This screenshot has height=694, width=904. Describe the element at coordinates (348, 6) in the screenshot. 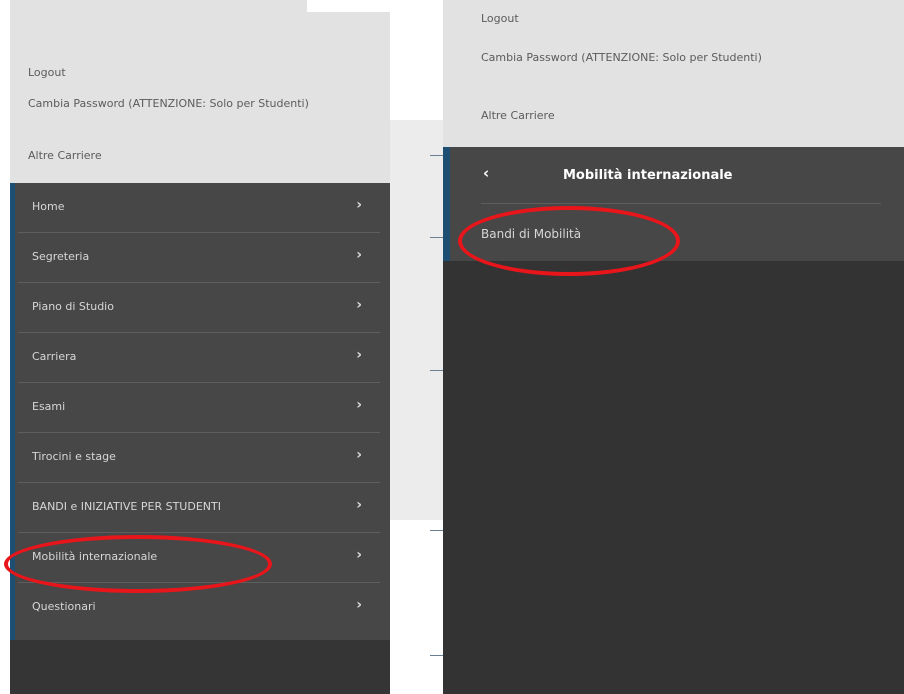

I see `header-notch` at that location.